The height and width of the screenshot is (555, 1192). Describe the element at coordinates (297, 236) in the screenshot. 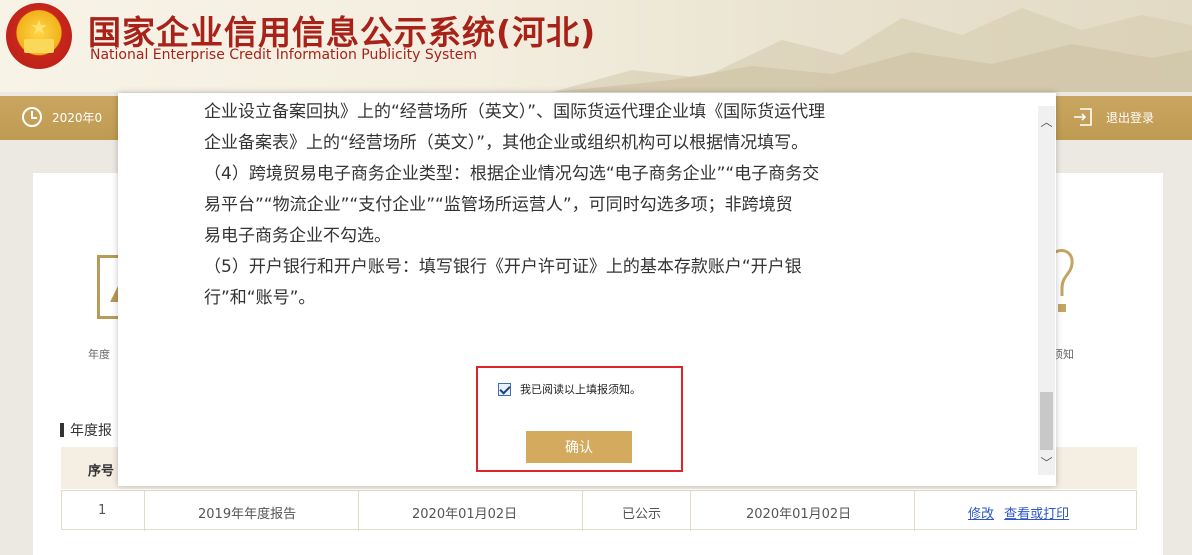

I see `notice-line: 易电子商务企业不勾选。` at that location.